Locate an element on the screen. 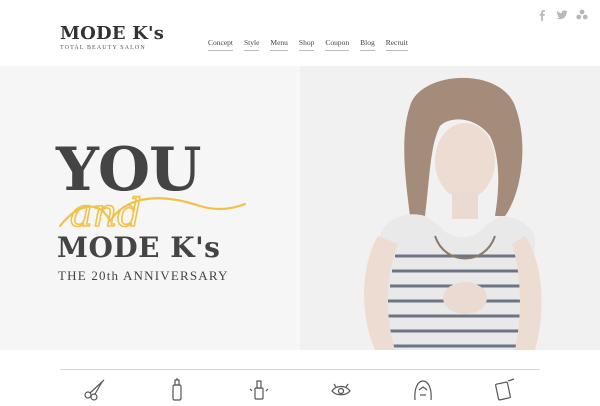 The image size is (600, 406). nav-menu: Menu is located at coordinates (279, 44).